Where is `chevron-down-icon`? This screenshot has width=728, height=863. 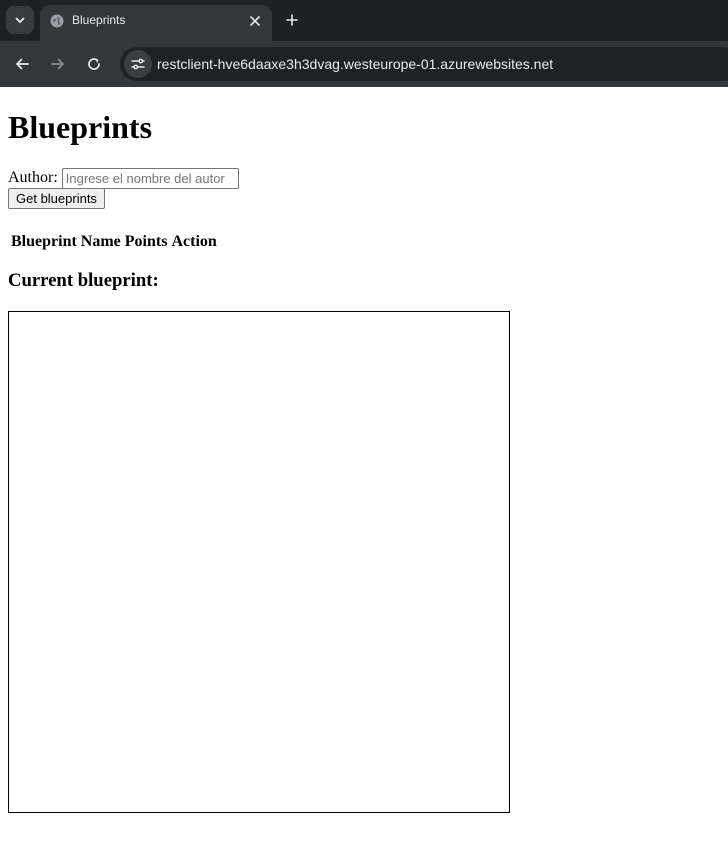 chevron-down-icon is located at coordinates (20, 20).